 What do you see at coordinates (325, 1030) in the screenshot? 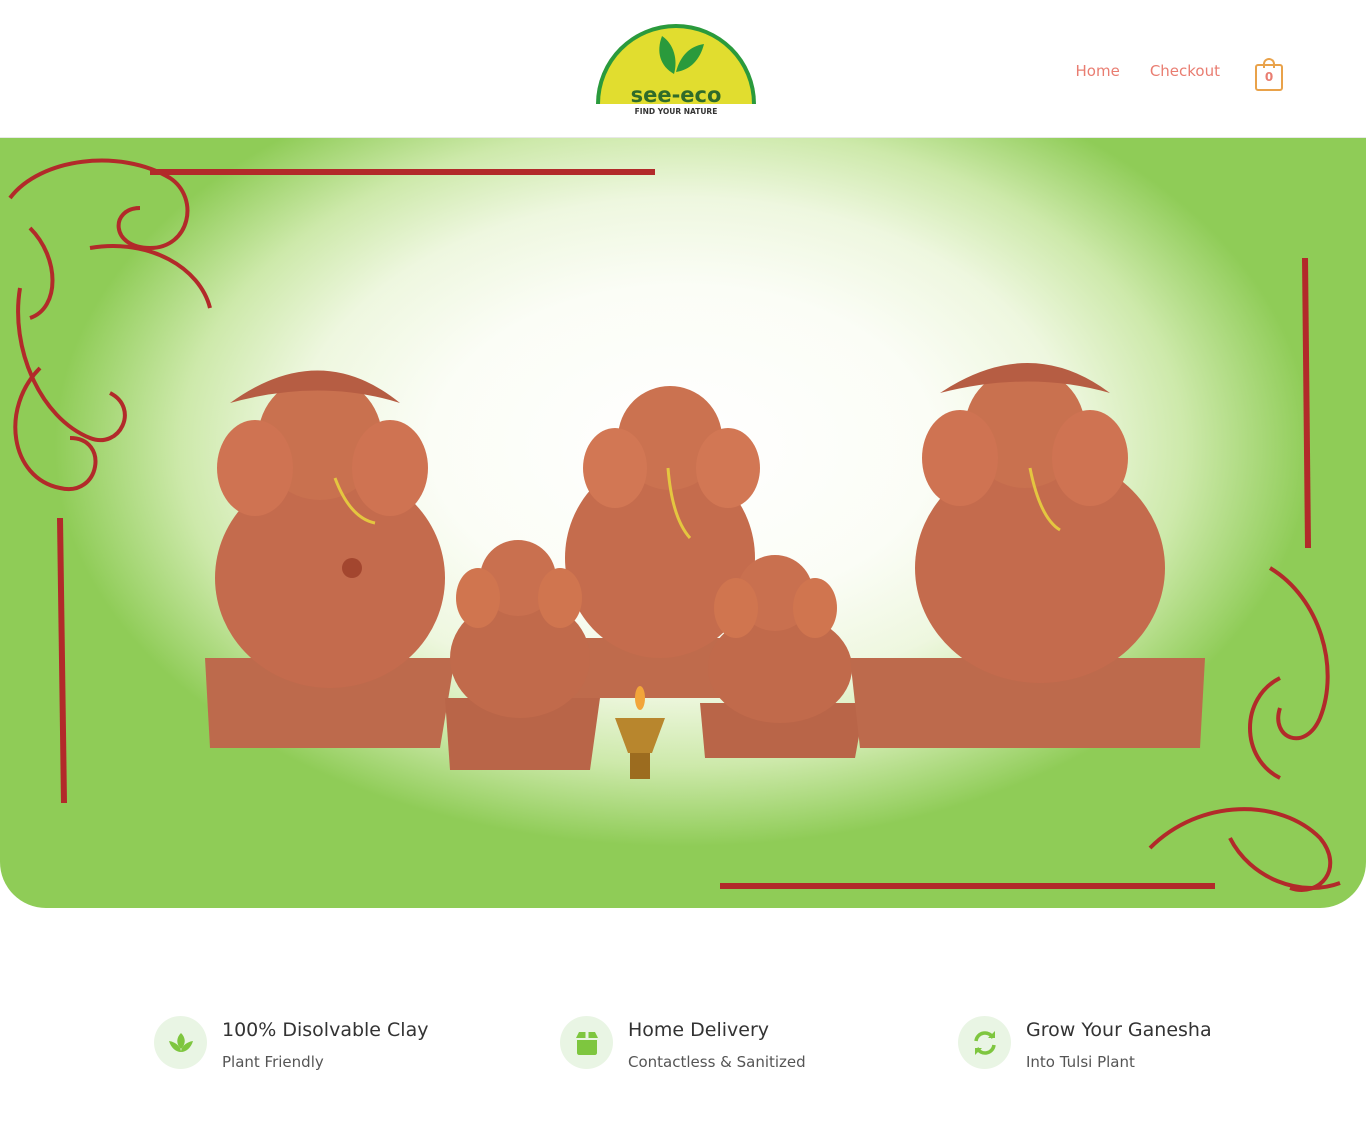
I see `feature-title: 100% Disolvable Clay` at bounding box center [325, 1030].